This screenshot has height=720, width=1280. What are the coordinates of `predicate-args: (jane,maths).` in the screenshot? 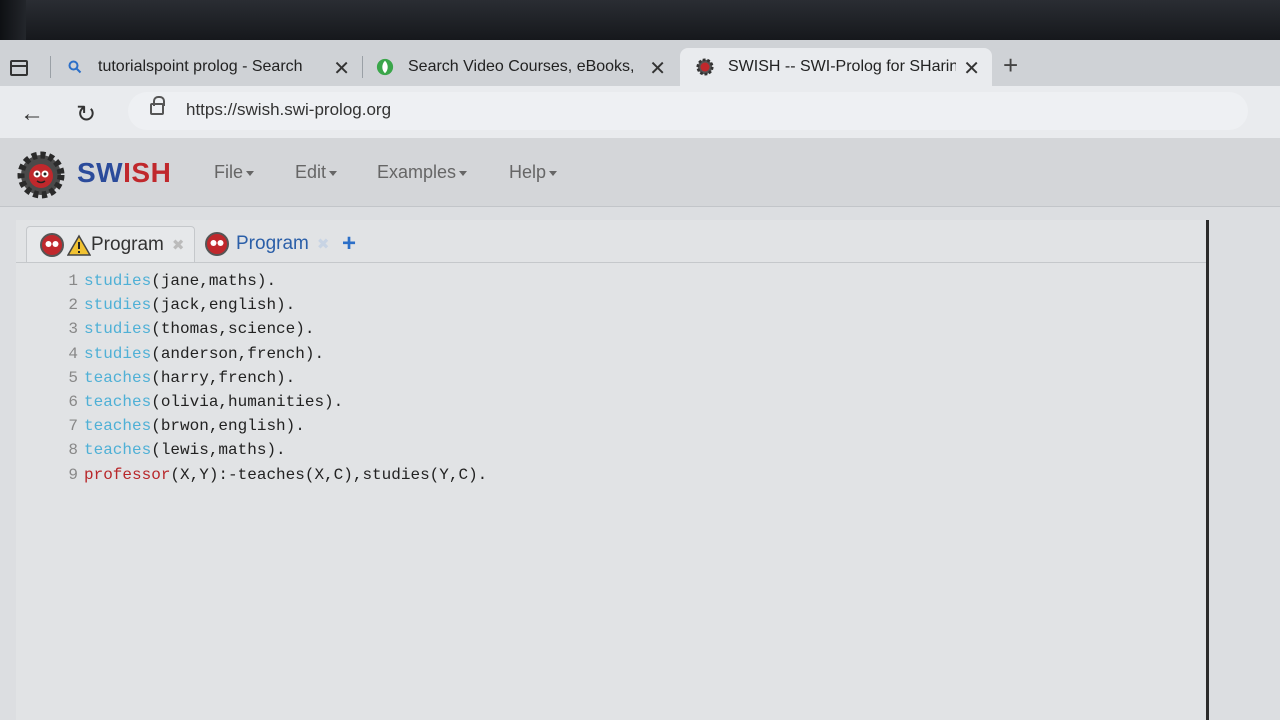 It's located at (214, 281).